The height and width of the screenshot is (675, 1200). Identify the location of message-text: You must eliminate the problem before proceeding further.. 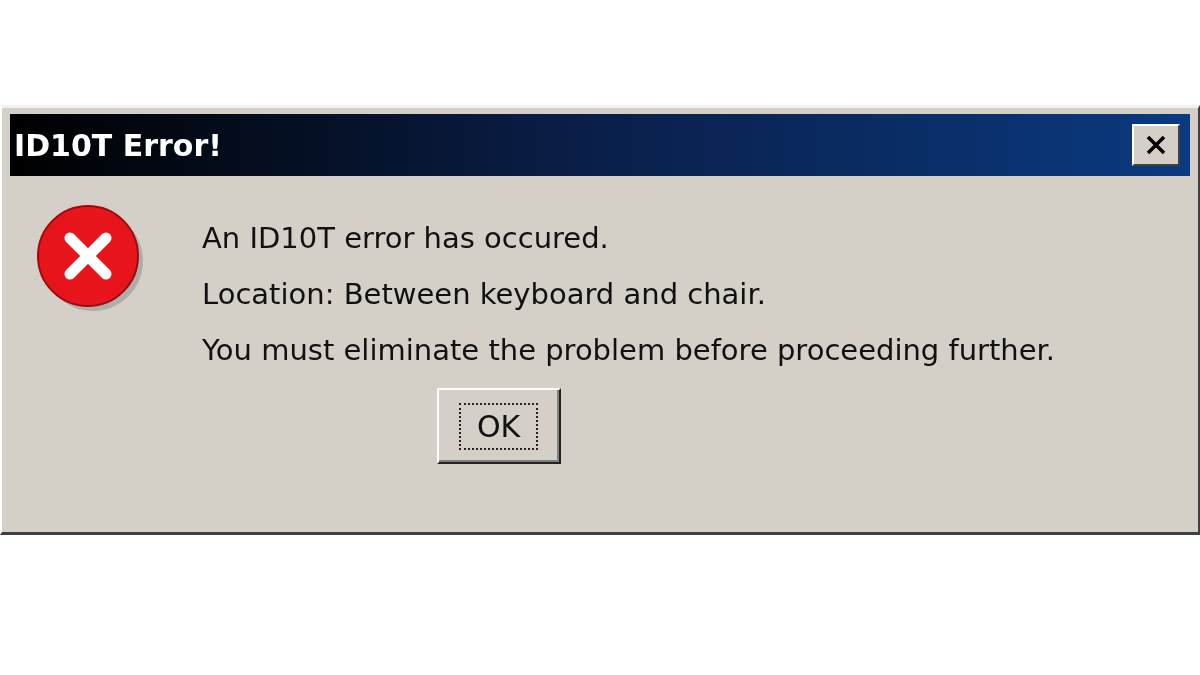
(629, 350).